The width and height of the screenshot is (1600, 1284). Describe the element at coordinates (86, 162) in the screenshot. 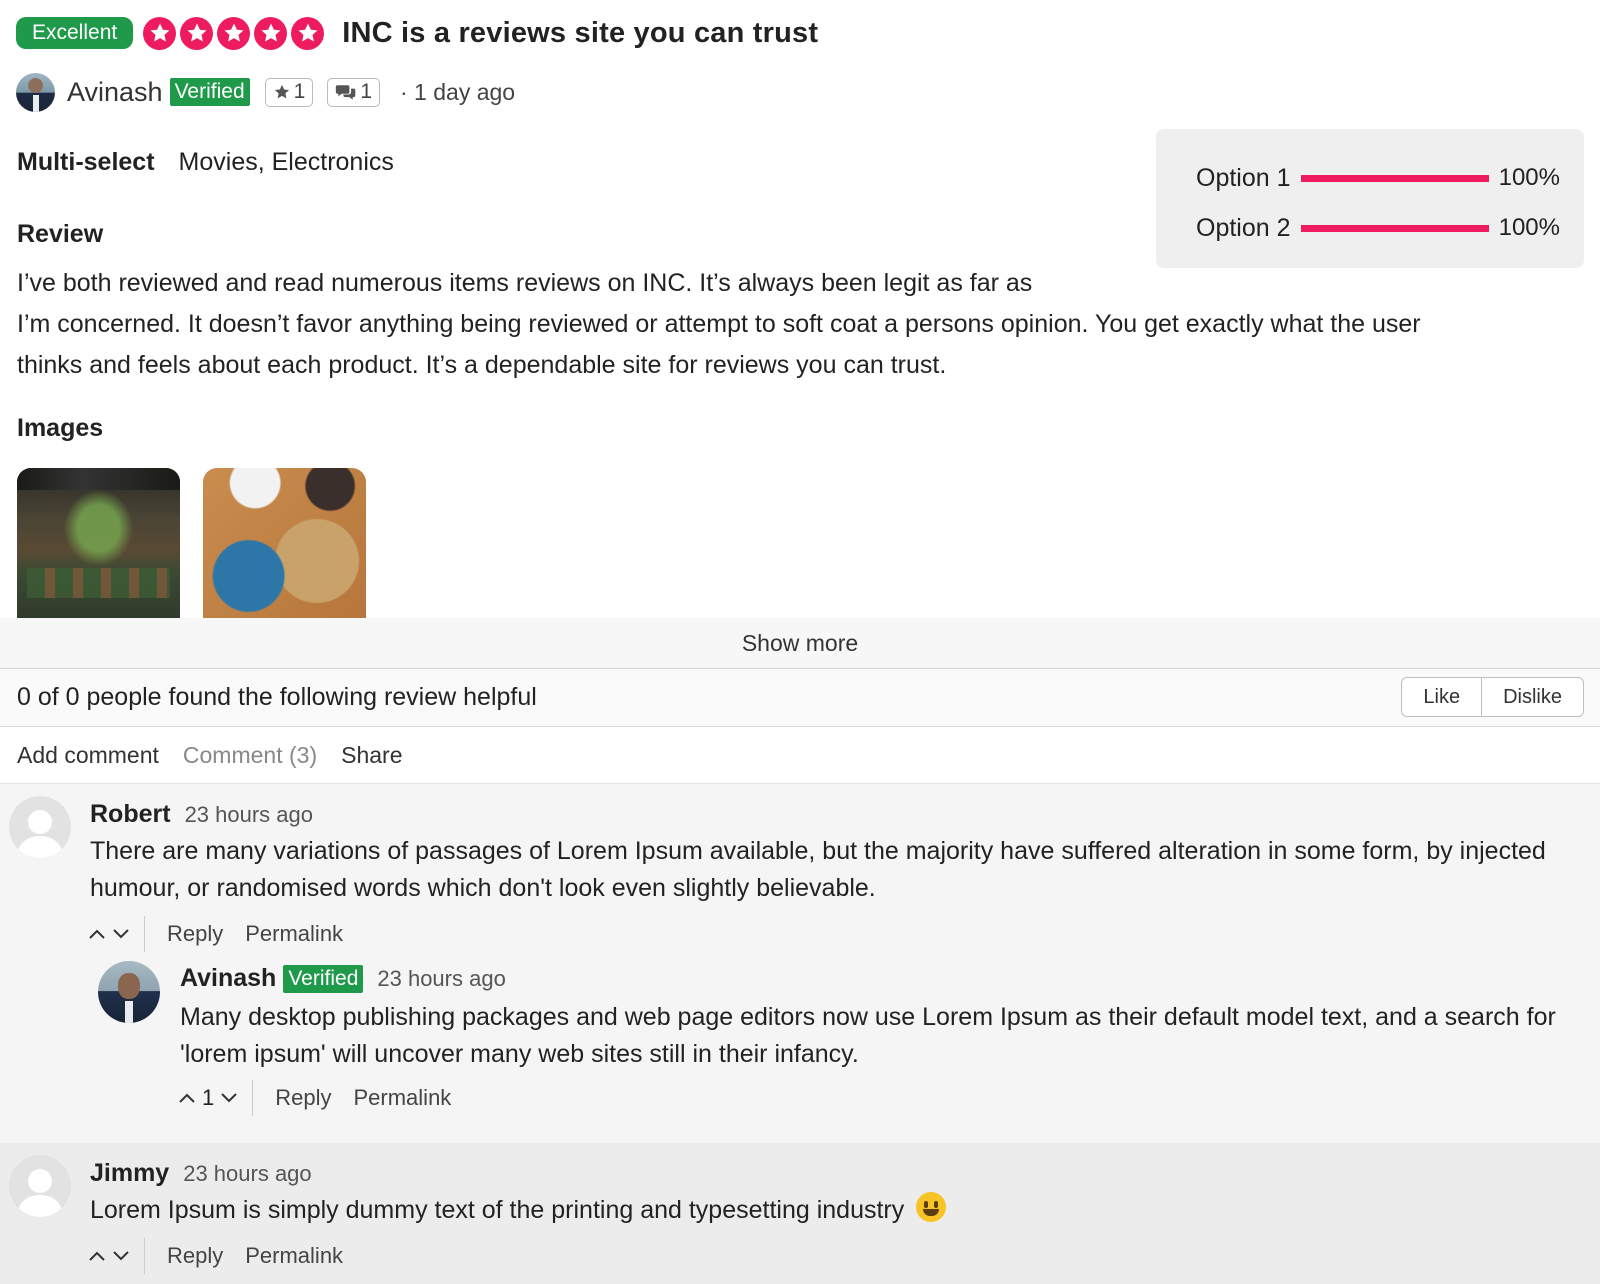

I see `field-label: Multi-select` at that location.